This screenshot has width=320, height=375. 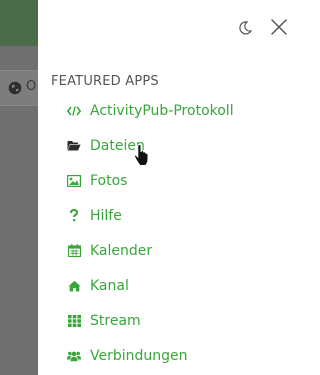 What do you see at coordinates (74, 321) in the screenshot?
I see `grid-icon` at bounding box center [74, 321].